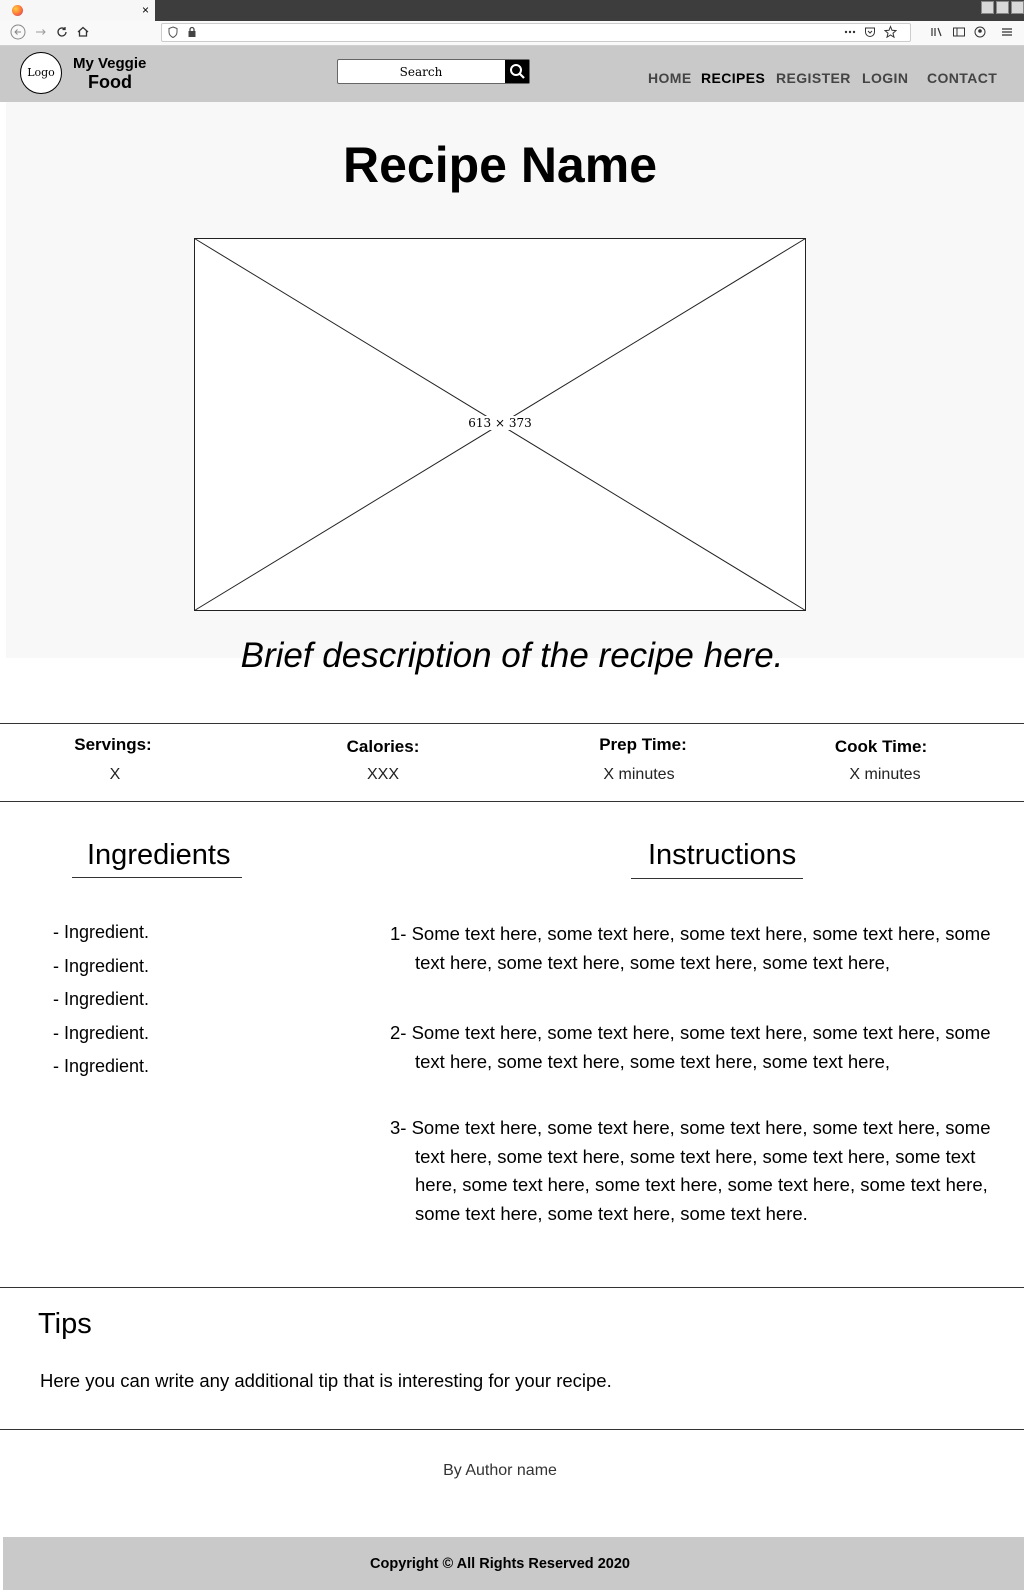 Image resolution: width=1024 pixels, height=1590 pixels. Describe the element at coordinates (881, 746) in the screenshot. I see `cook-time-label: Cook Time:` at that location.